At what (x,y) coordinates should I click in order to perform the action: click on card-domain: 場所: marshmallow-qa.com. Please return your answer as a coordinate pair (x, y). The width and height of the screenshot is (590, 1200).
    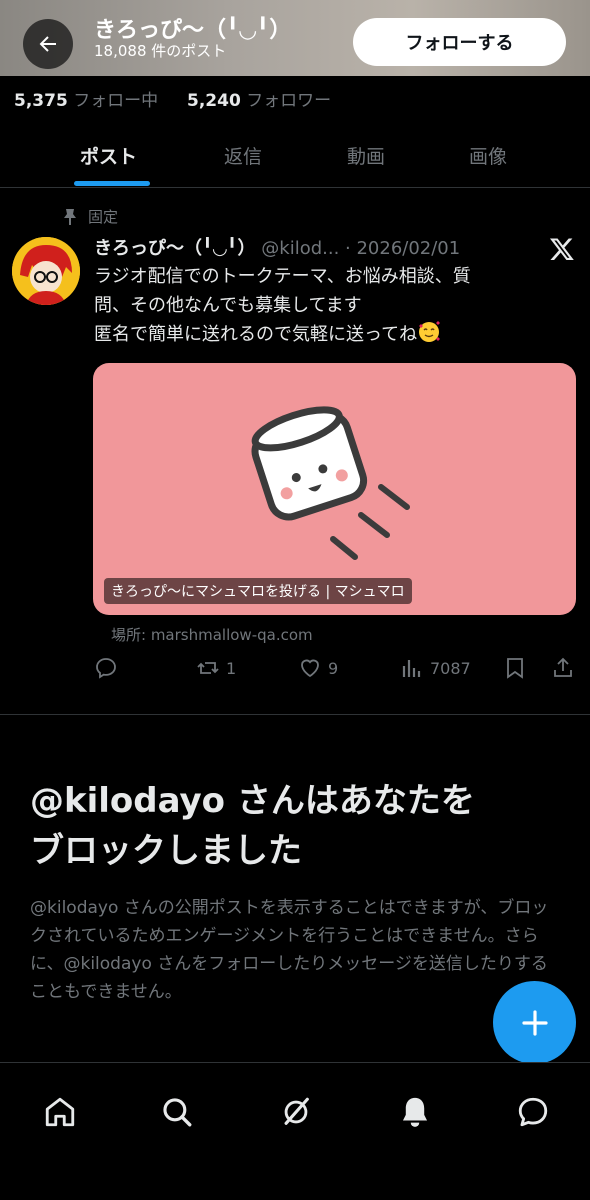
    Looking at the image, I should click on (212, 635).